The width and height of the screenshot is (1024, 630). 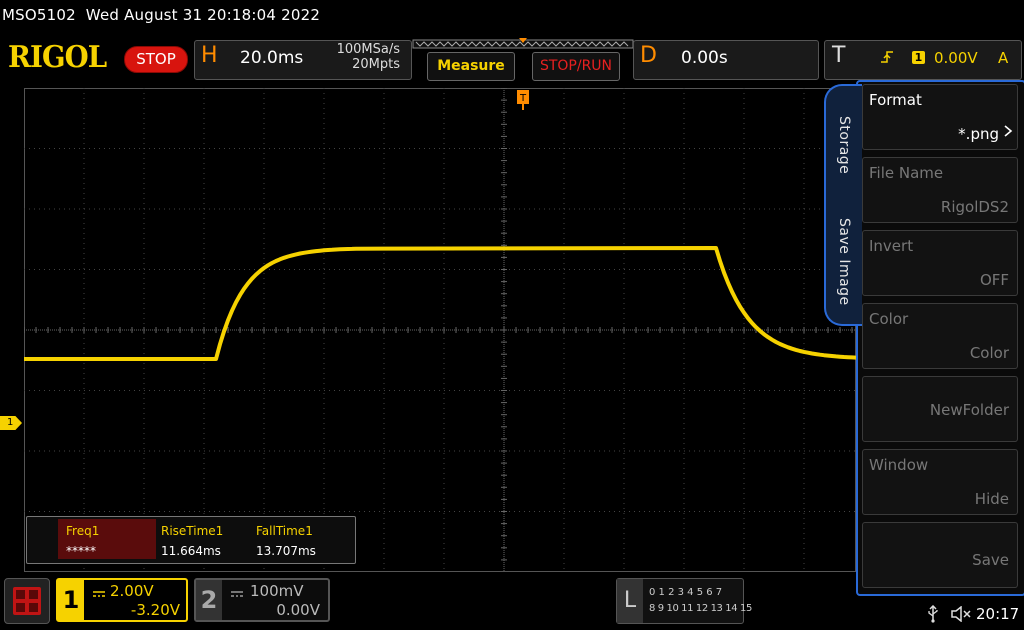 I want to click on ch1-waveform, so click(x=440, y=303).